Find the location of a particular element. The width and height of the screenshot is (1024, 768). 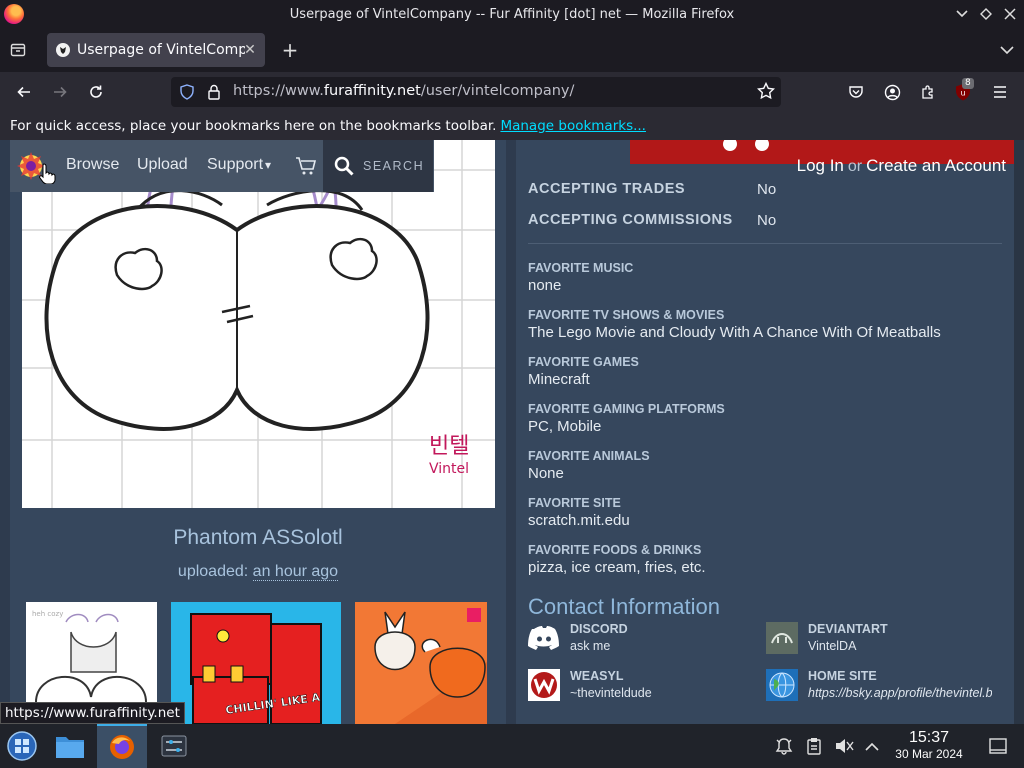

contact-weasyl: WEASYL ~thevinteldude is located at coordinates (643, 687).